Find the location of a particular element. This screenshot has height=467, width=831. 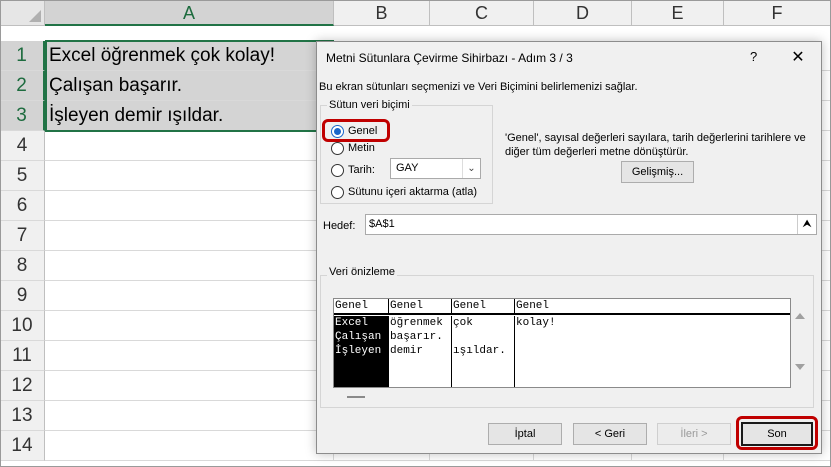

help-button: ? is located at coordinates (753, 56).